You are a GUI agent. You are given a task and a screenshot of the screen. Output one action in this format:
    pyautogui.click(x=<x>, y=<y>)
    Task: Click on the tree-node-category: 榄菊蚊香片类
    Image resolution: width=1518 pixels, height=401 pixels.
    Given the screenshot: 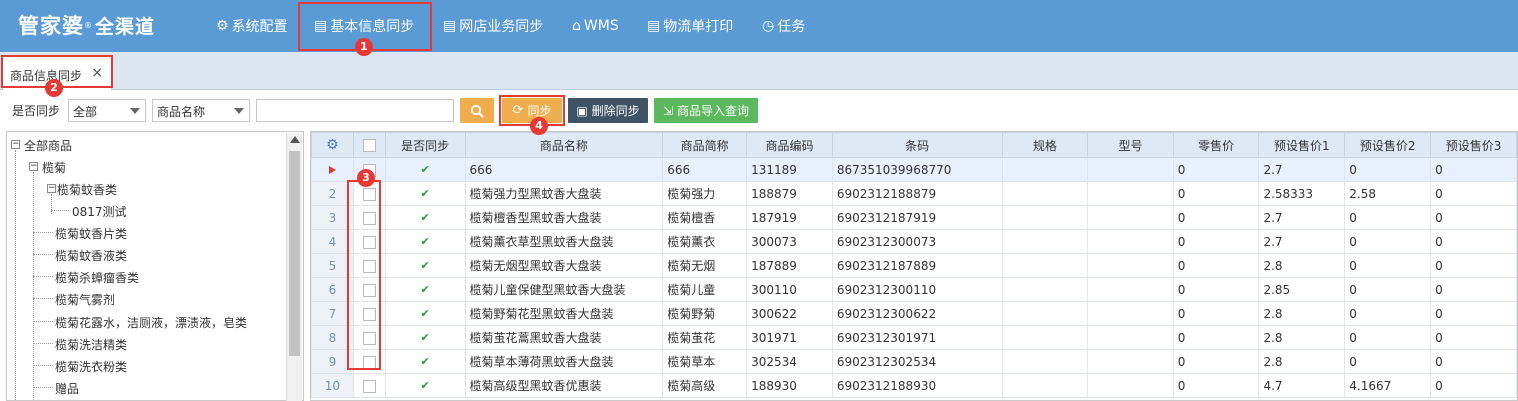 What is the action you would take?
    pyautogui.click(x=91, y=233)
    